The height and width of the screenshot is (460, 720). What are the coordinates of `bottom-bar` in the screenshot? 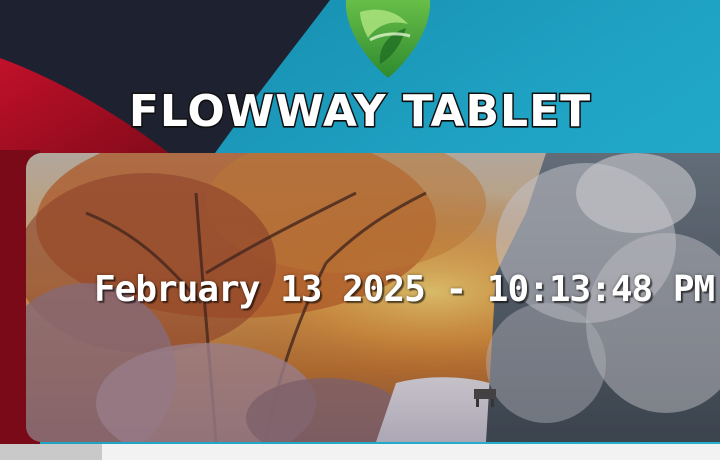 It's located at (360, 452).